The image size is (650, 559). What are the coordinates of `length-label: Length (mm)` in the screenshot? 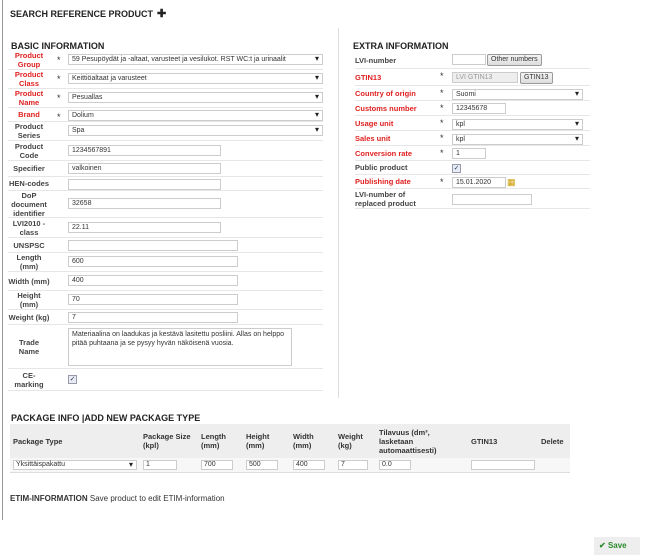 It's located at (29, 262).